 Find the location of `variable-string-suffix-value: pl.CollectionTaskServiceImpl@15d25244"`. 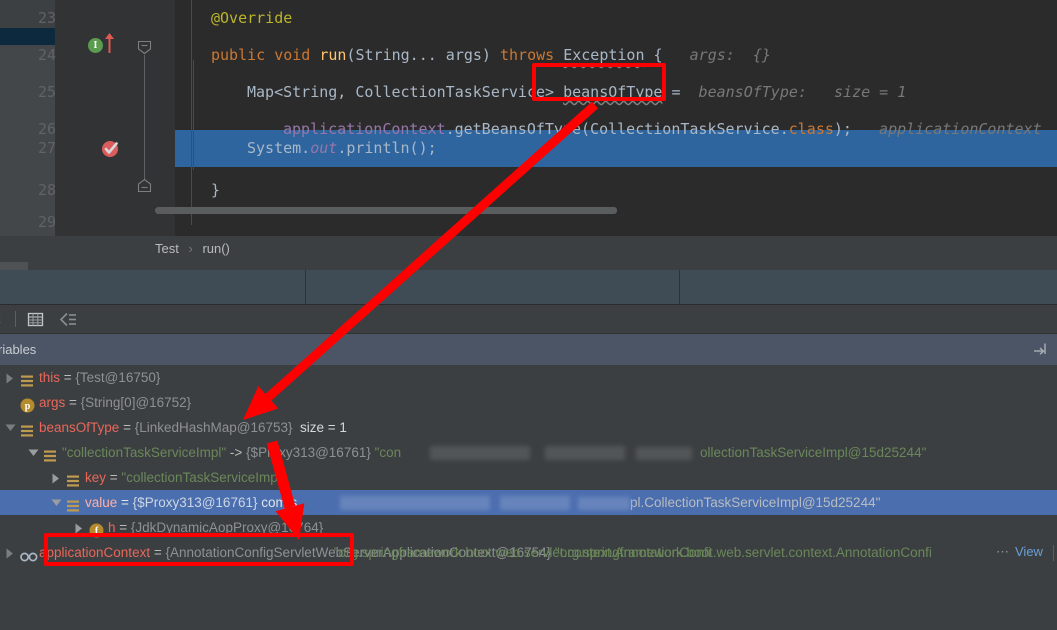

variable-string-suffix-value: pl.CollectionTaskServiceImpl@15d25244" is located at coordinates (755, 502).